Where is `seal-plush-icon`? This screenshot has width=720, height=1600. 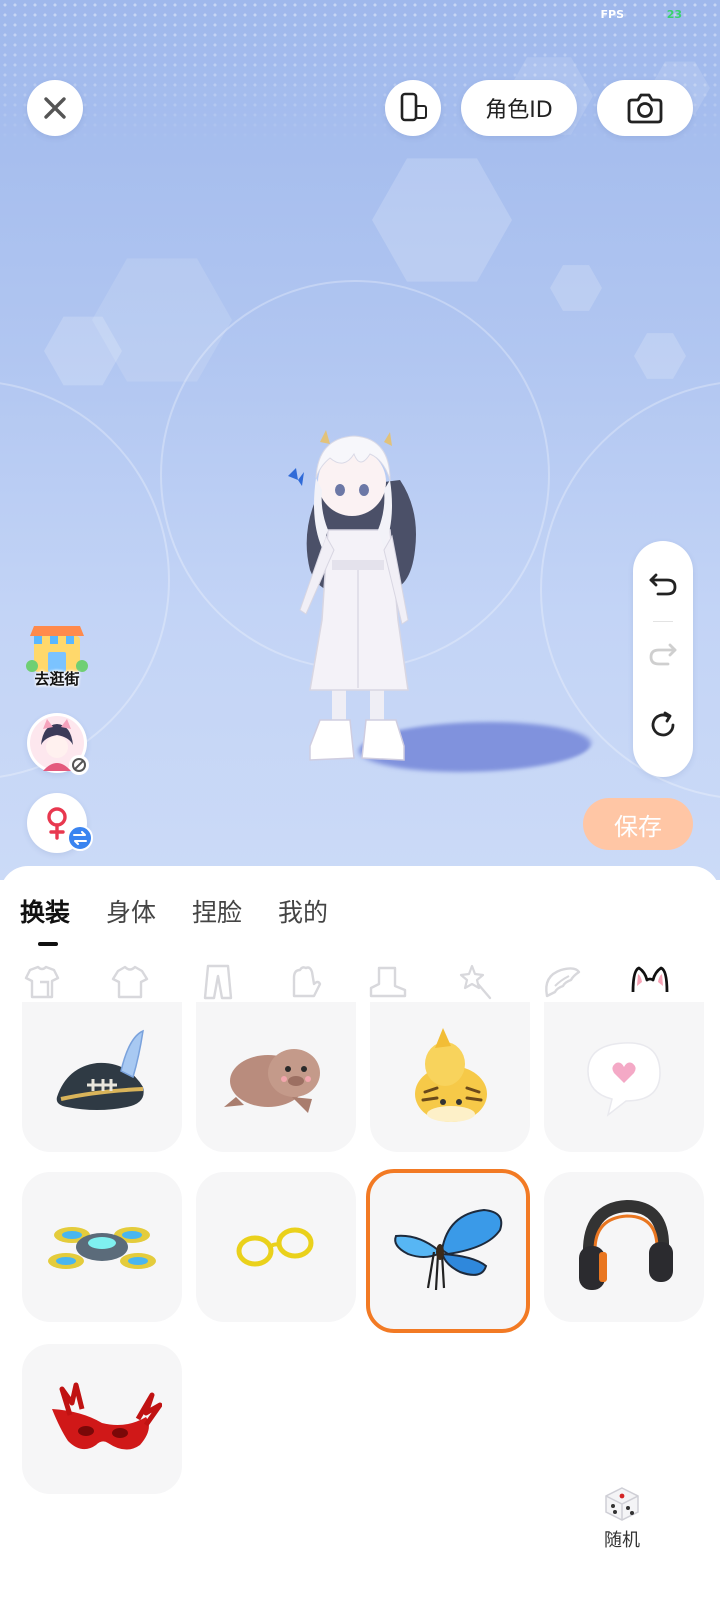 seal-plush-icon is located at coordinates (272, 1081).